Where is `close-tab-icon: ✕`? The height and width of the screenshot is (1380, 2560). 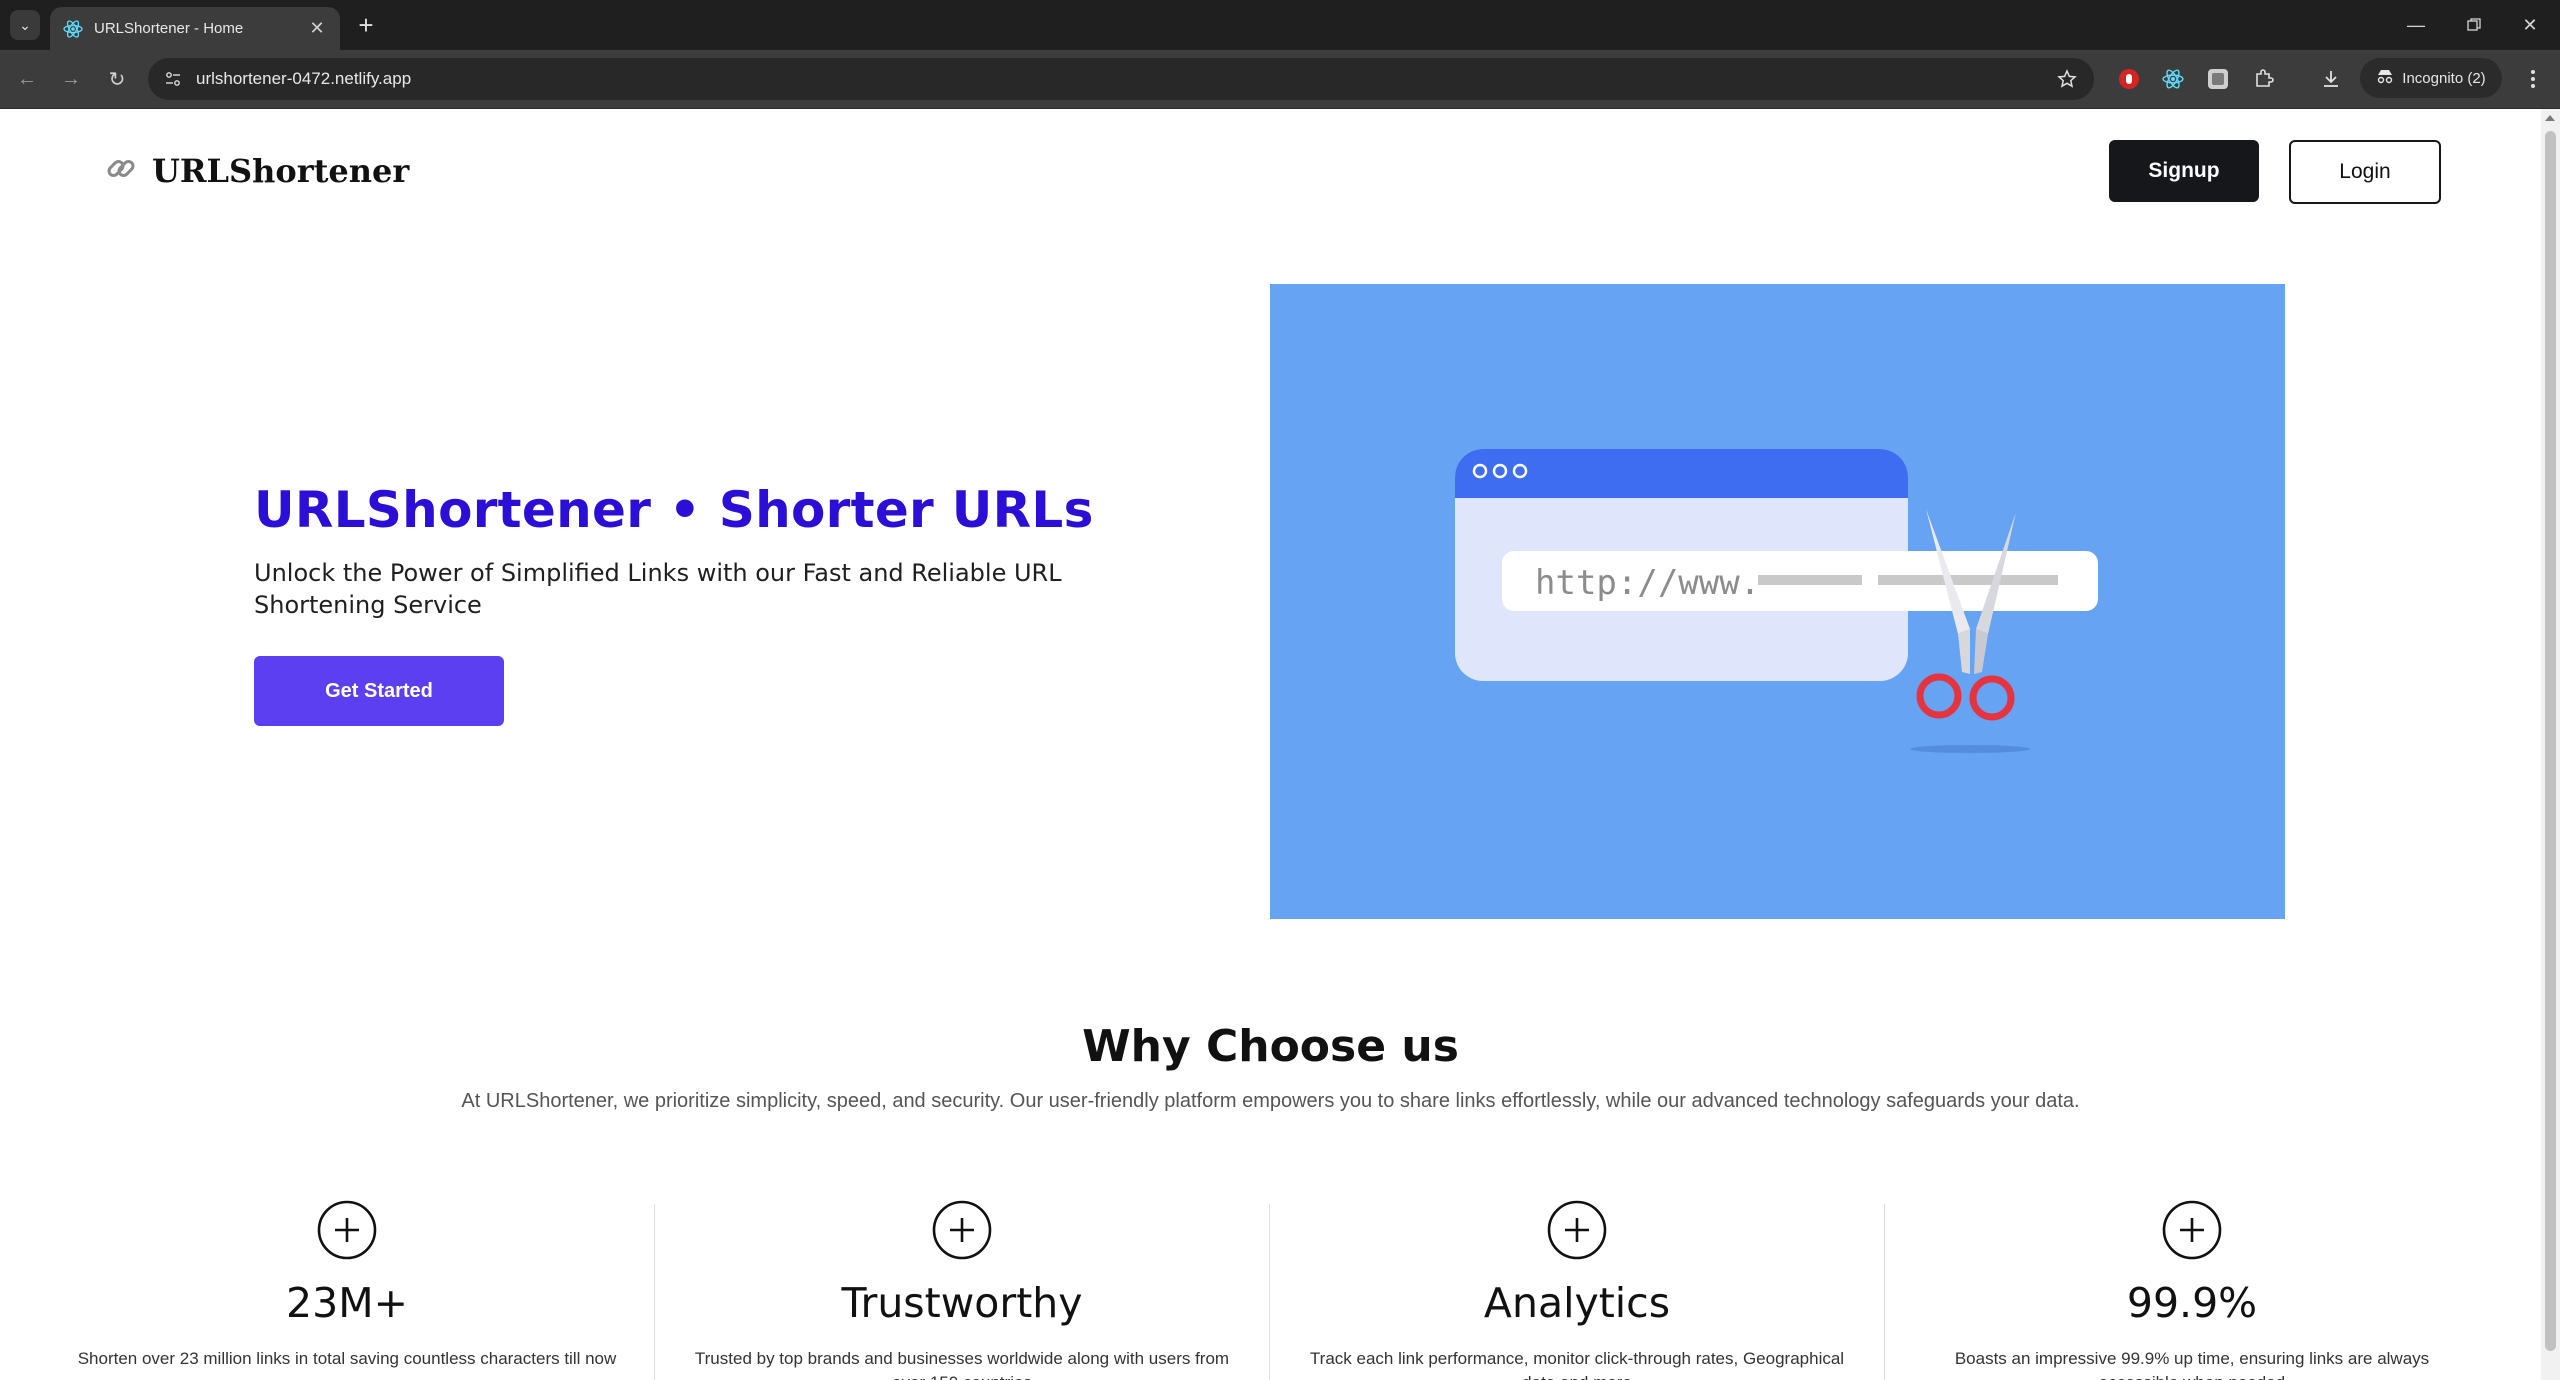
close-tab-icon: ✕ is located at coordinates (317, 29).